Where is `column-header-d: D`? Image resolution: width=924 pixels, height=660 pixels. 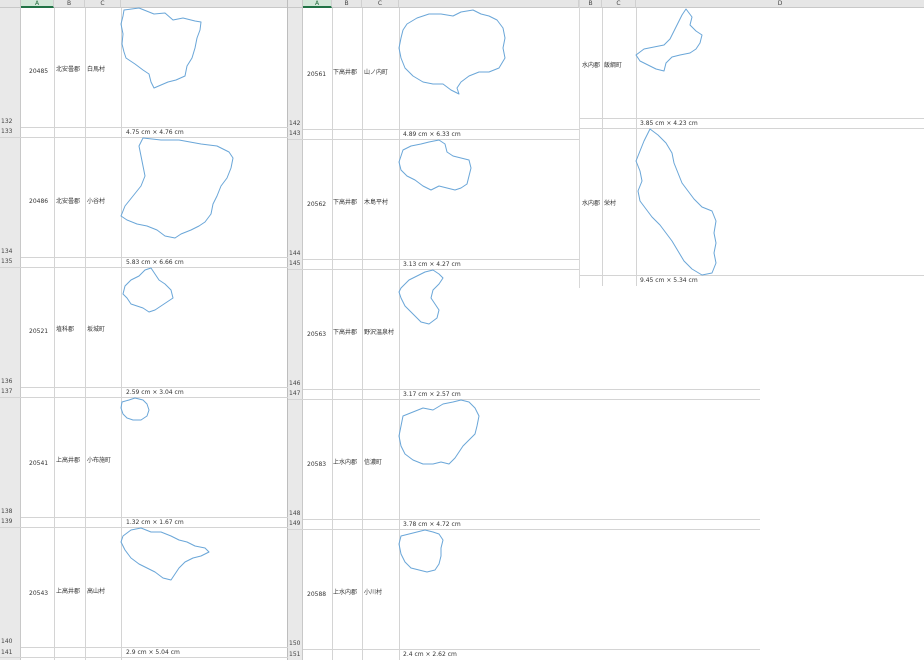 column-header-d: D is located at coordinates (780, 4).